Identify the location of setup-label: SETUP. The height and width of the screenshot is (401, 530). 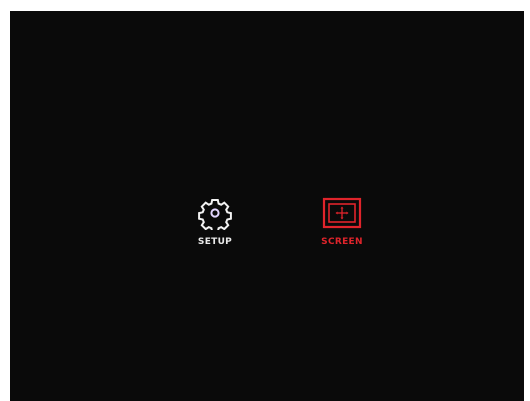
(215, 242).